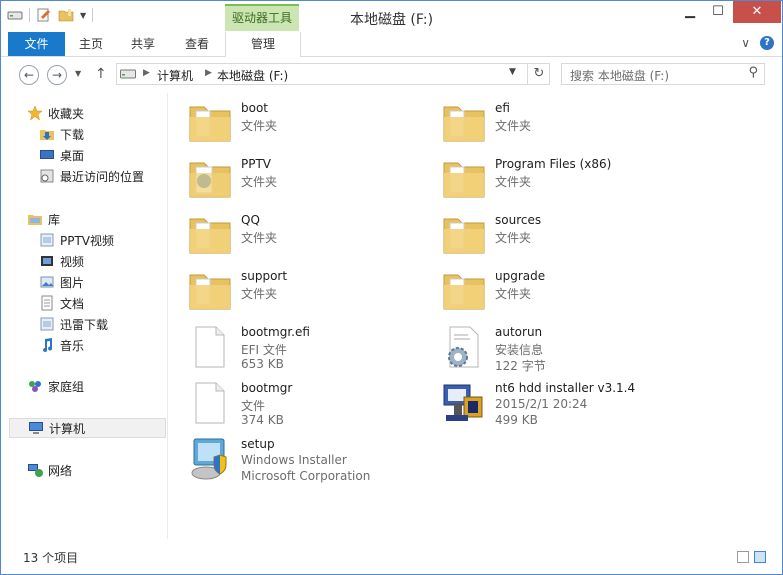 The height and width of the screenshot is (575, 783). What do you see at coordinates (143, 44) in the screenshot?
I see `tab-share: 共享` at bounding box center [143, 44].